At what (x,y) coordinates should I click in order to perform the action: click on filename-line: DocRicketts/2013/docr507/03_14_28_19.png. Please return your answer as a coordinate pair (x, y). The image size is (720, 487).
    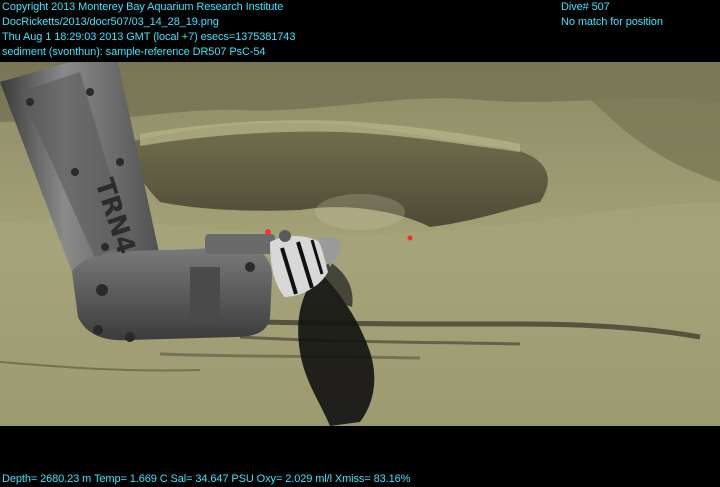
    Looking at the image, I should click on (110, 22).